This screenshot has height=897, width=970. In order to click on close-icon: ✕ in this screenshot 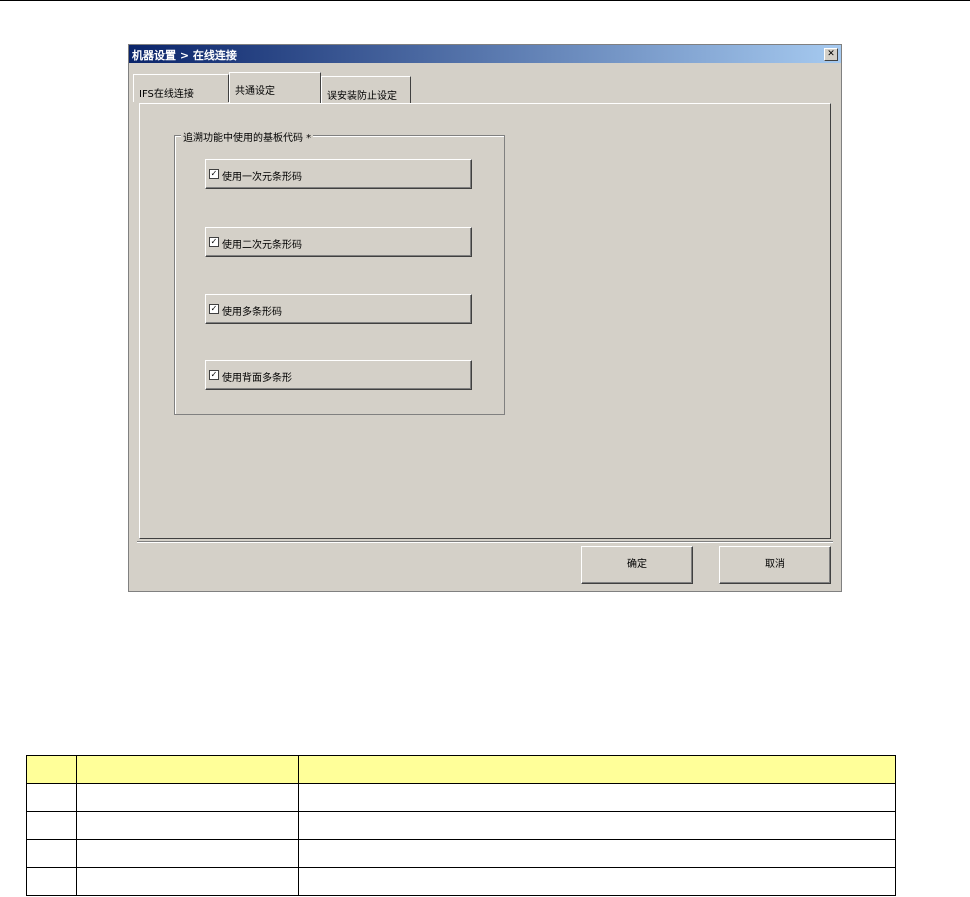, I will do `click(831, 54)`.